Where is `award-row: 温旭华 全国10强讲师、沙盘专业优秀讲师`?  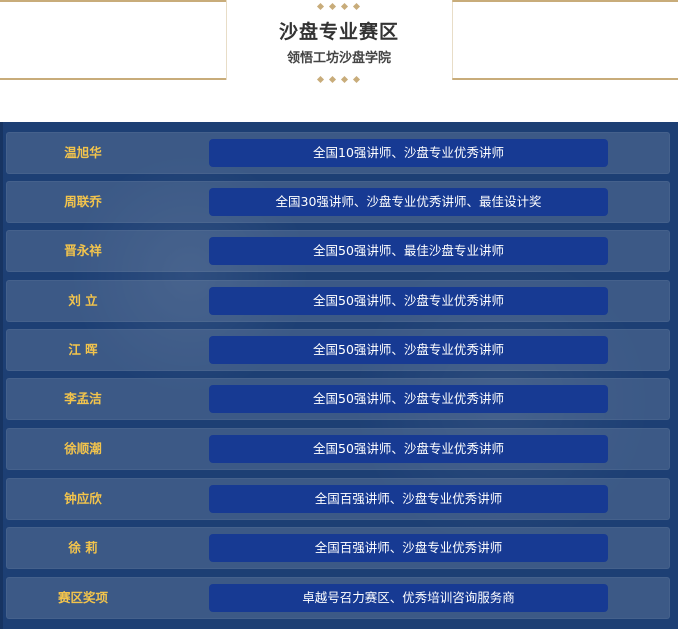 award-row: 温旭华 全国10强讲师、沙盘专业优秀讲师 is located at coordinates (338, 153).